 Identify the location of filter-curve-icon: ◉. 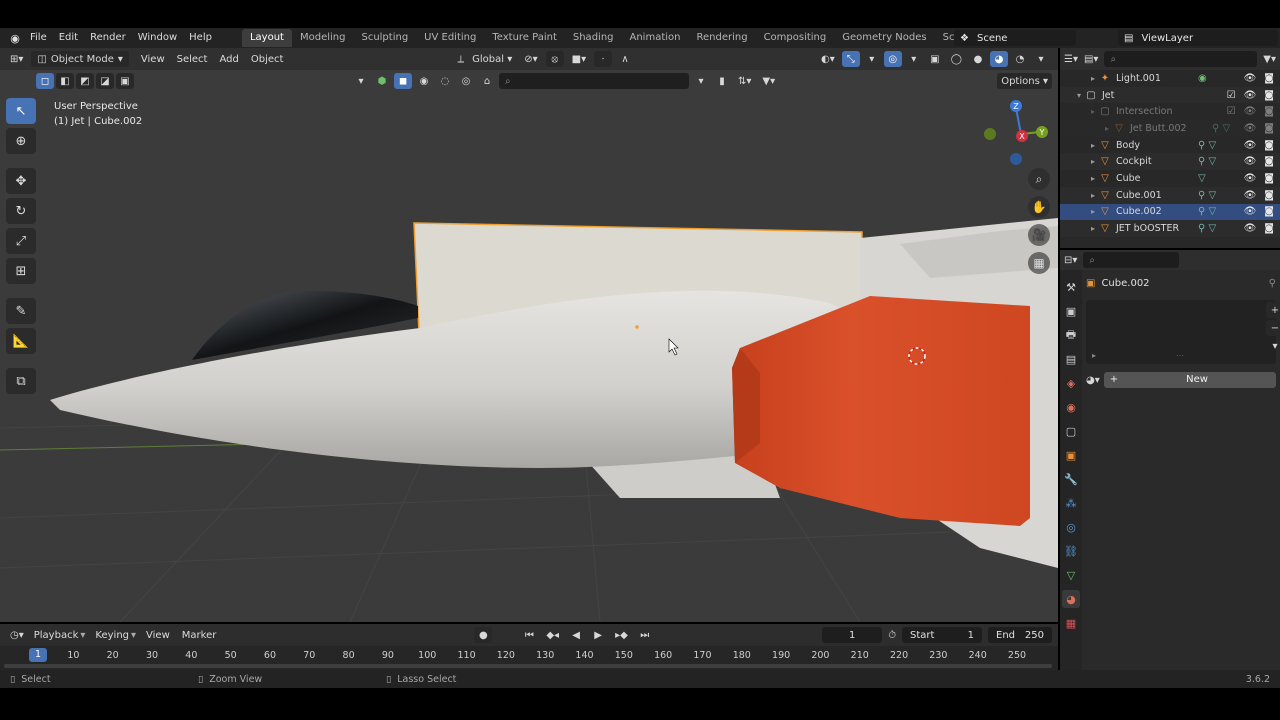
(424, 81).